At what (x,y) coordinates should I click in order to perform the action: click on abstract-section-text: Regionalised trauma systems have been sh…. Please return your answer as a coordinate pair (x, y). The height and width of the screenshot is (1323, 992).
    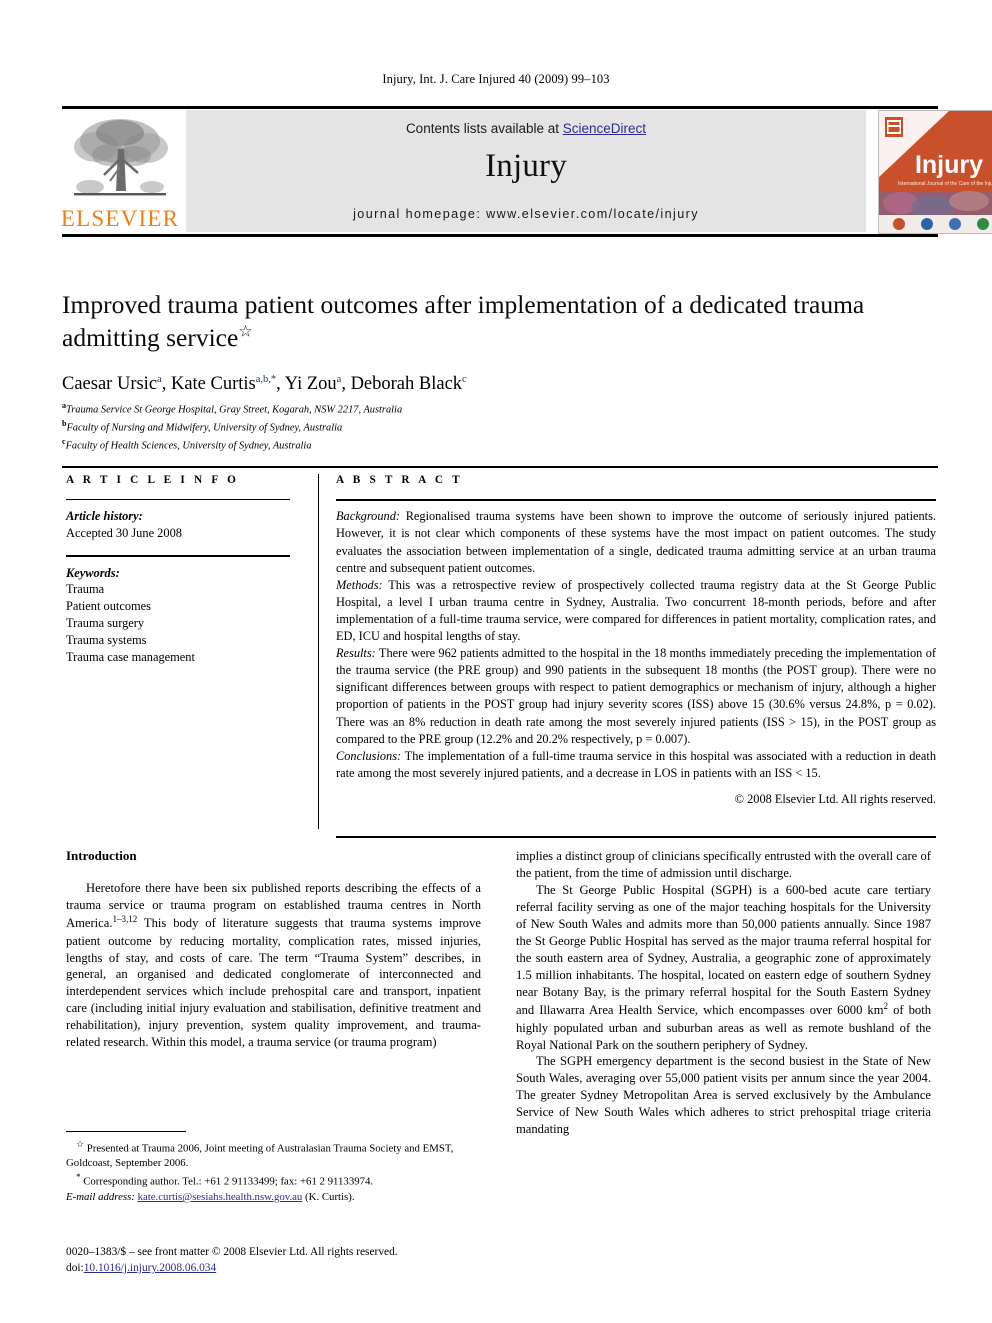
    Looking at the image, I should click on (636, 542).